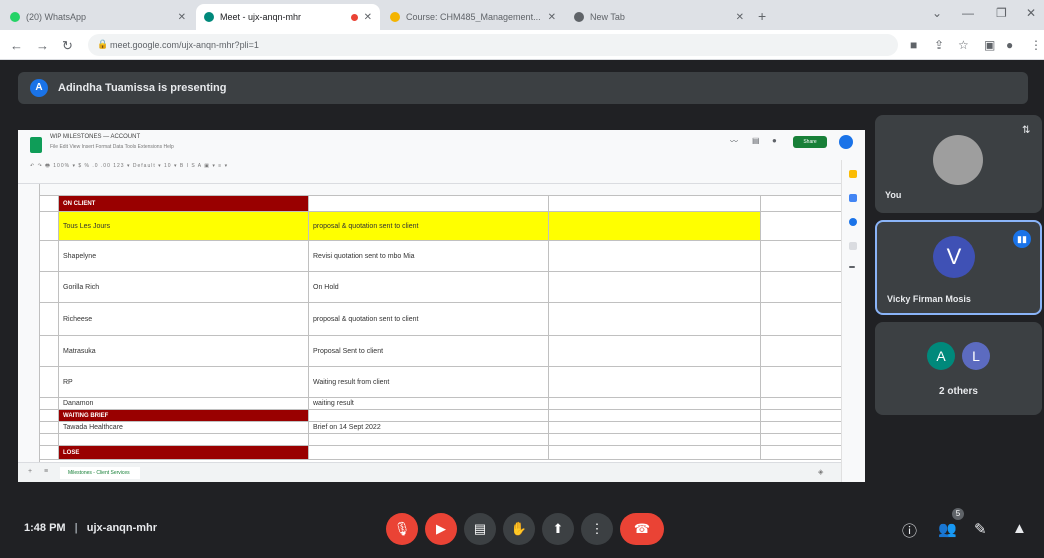 The height and width of the screenshot is (558, 1044). Describe the element at coordinates (893, 195) in the screenshot. I see `participant-name: You` at that location.